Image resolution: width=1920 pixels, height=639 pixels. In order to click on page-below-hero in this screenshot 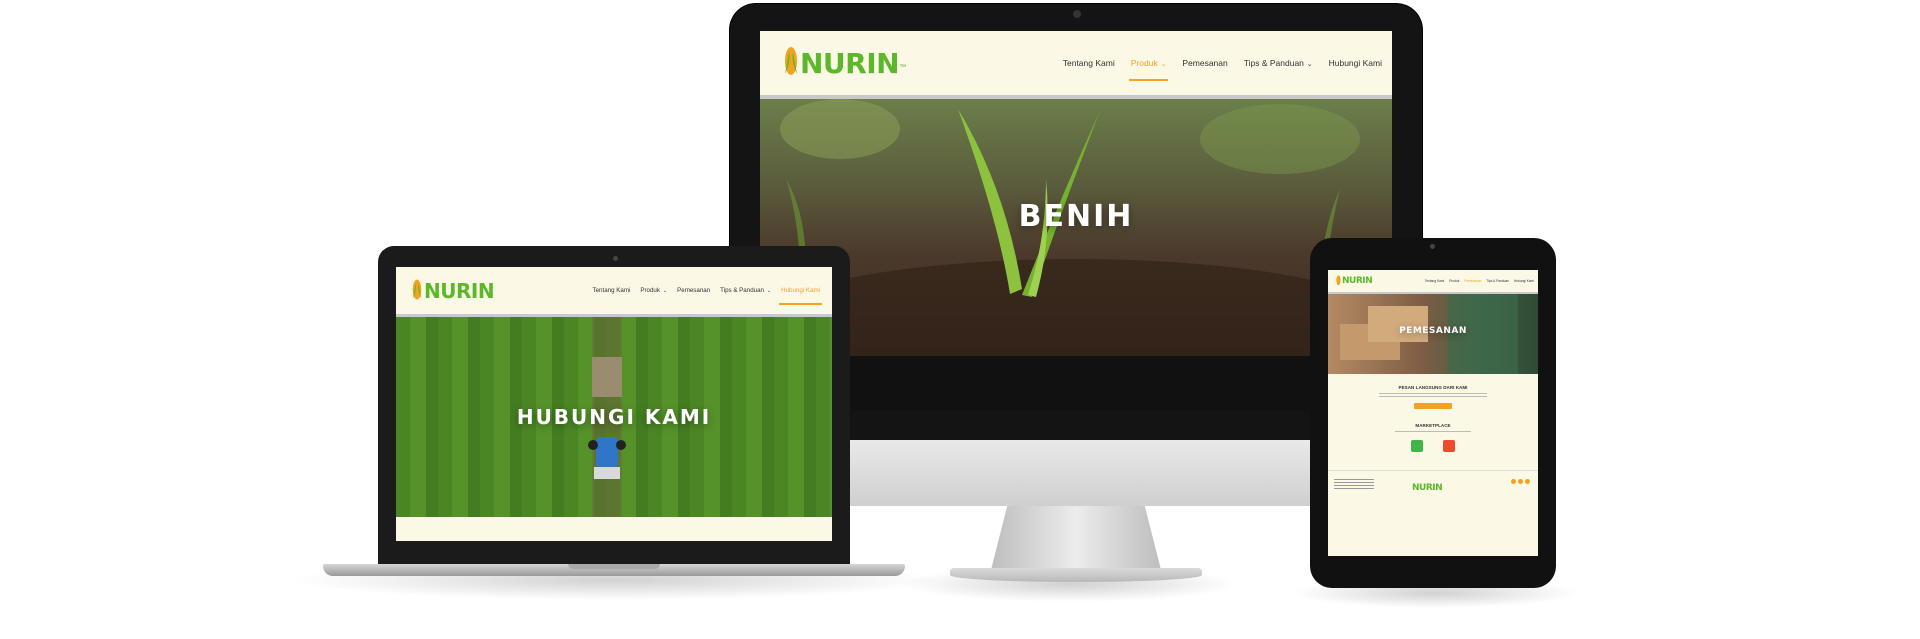, I will do `click(614, 529)`.